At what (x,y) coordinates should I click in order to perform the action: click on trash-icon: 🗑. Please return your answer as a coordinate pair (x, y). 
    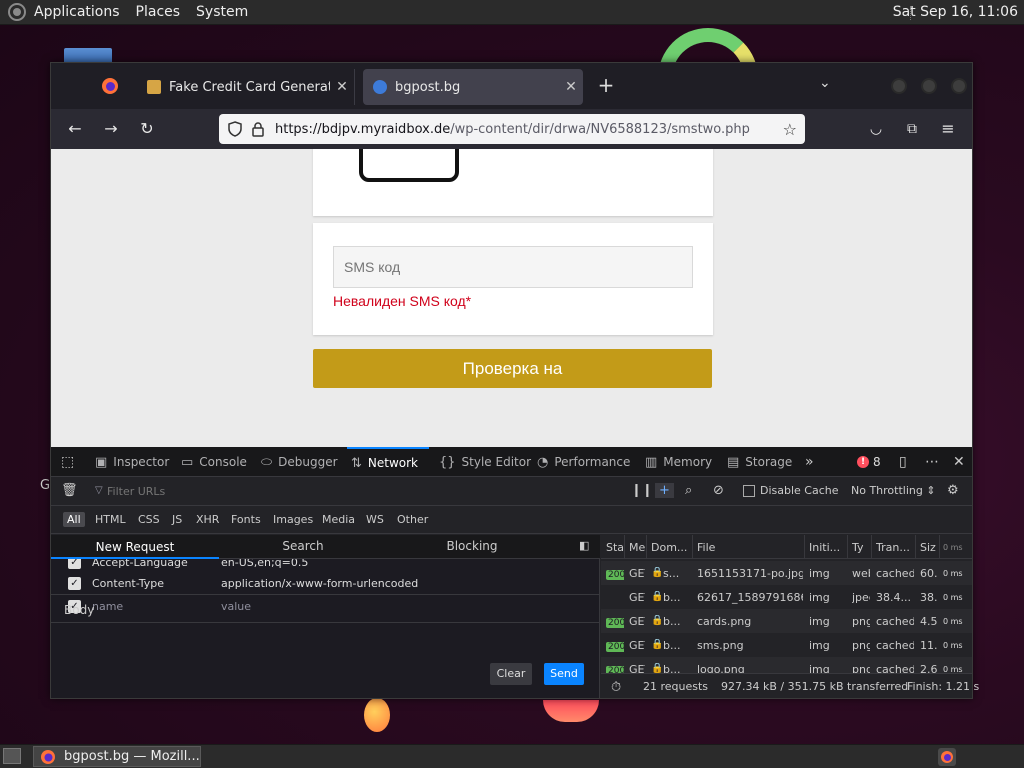
    Looking at the image, I should click on (69, 490).